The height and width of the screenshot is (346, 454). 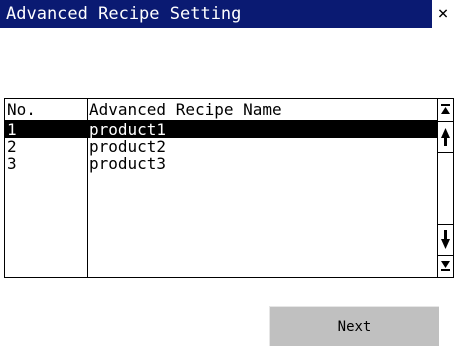 I want to click on scroll-to-top-icon, so click(x=445, y=109).